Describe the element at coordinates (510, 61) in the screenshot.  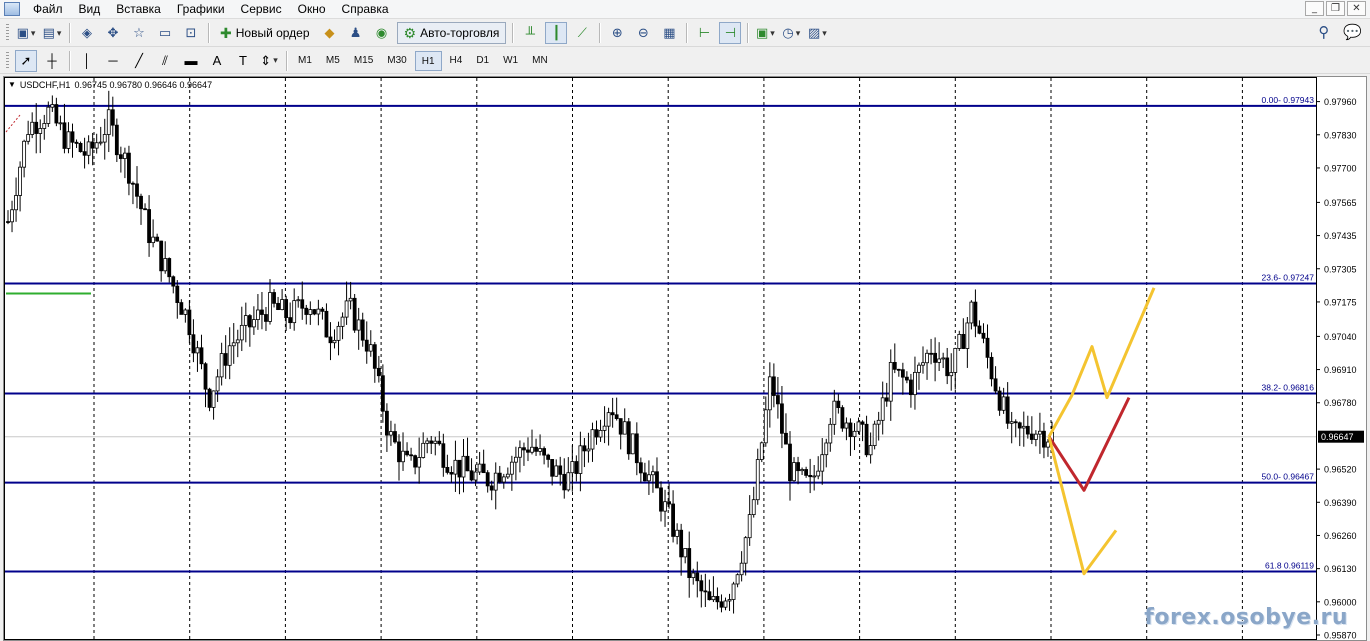
I see `timeframe-w1: W1` at that location.